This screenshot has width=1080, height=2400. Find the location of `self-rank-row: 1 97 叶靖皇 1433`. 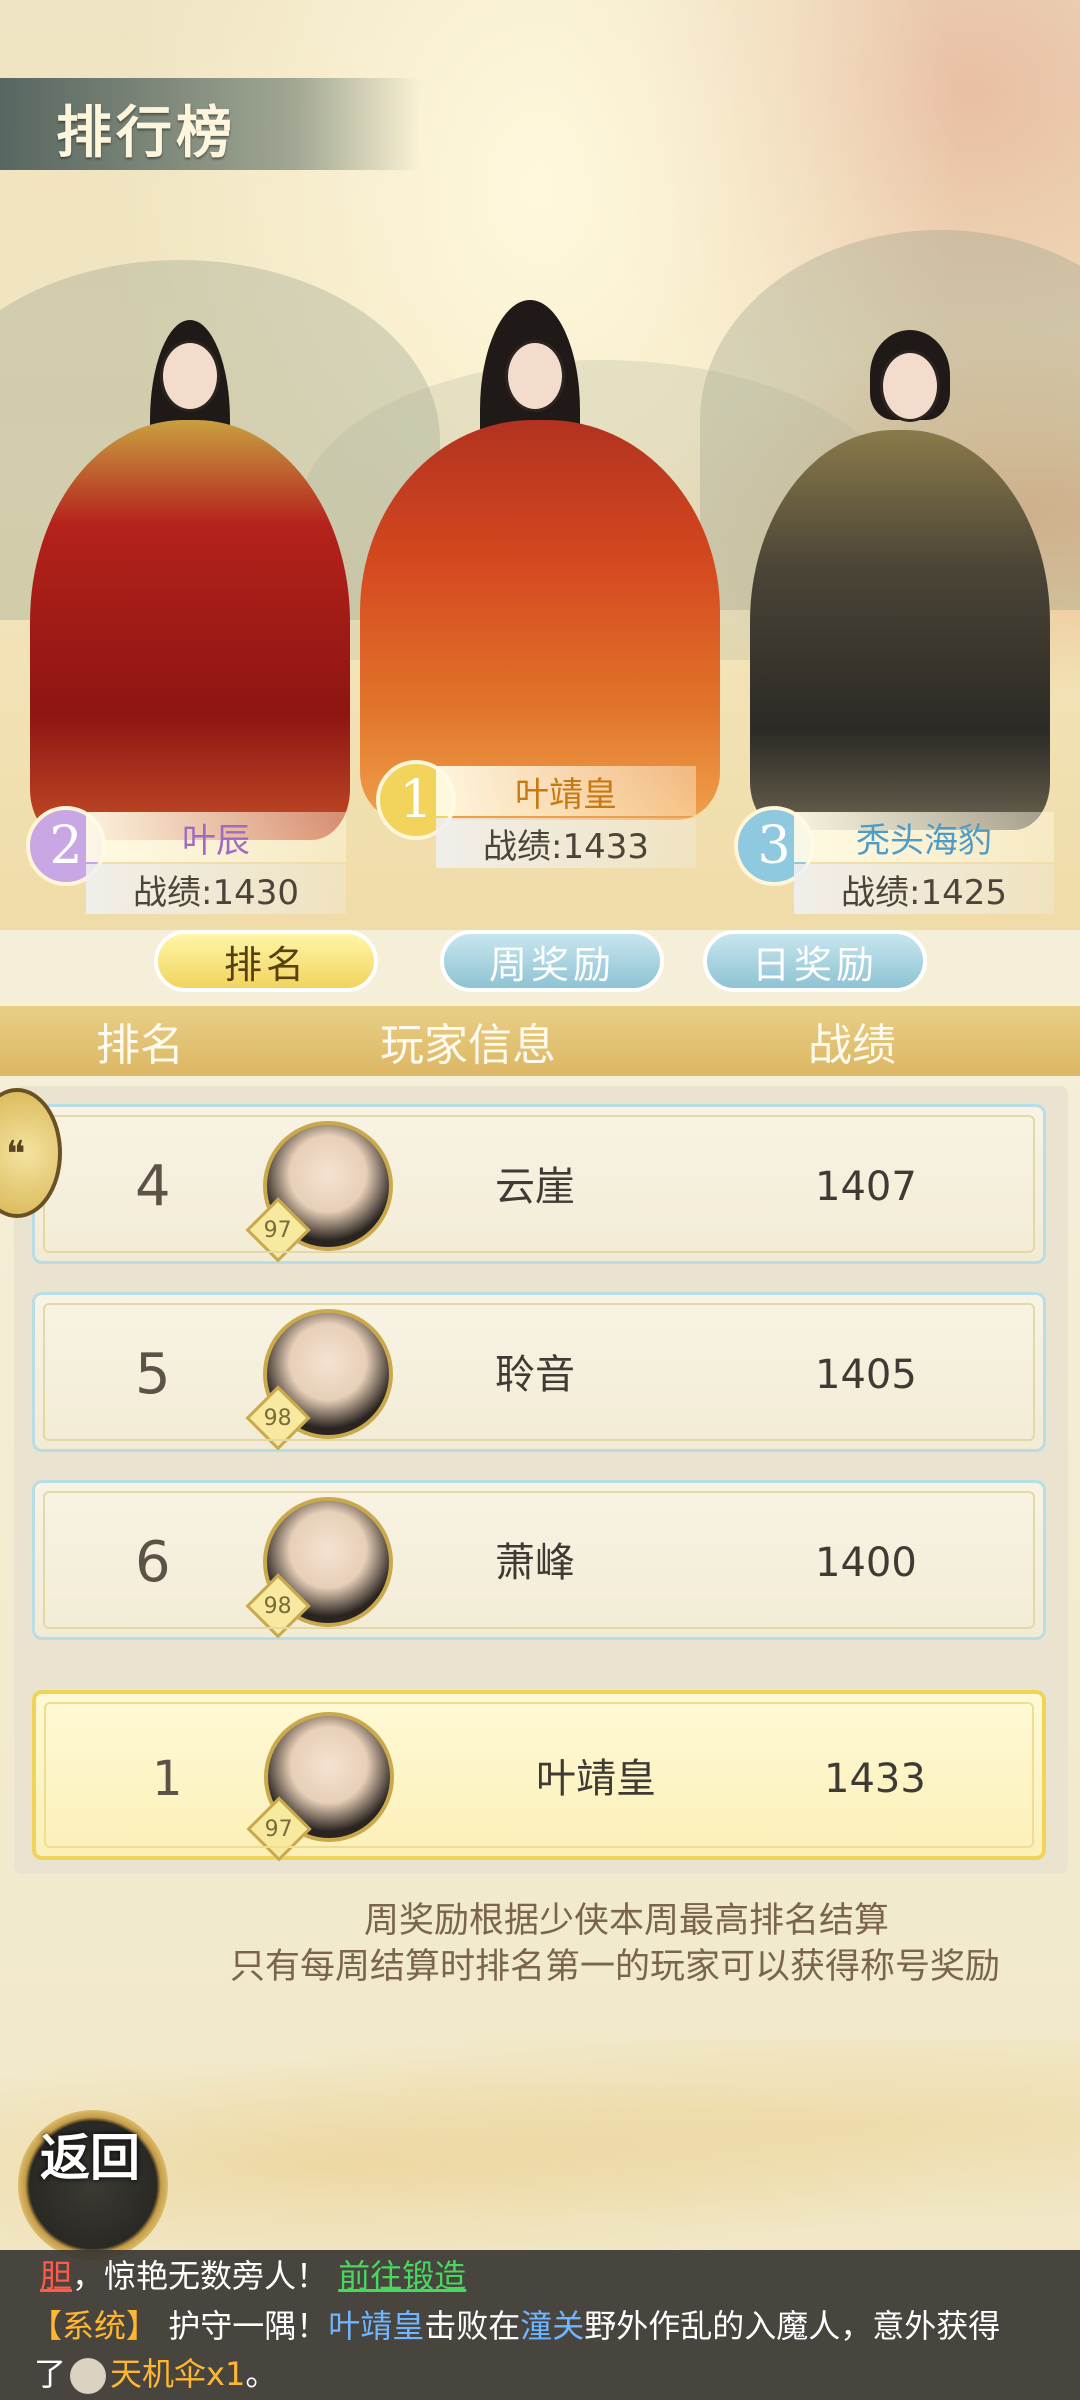

self-rank-row: 1 97 叶靖皇 1433 is located at coordinates (539, 1776).